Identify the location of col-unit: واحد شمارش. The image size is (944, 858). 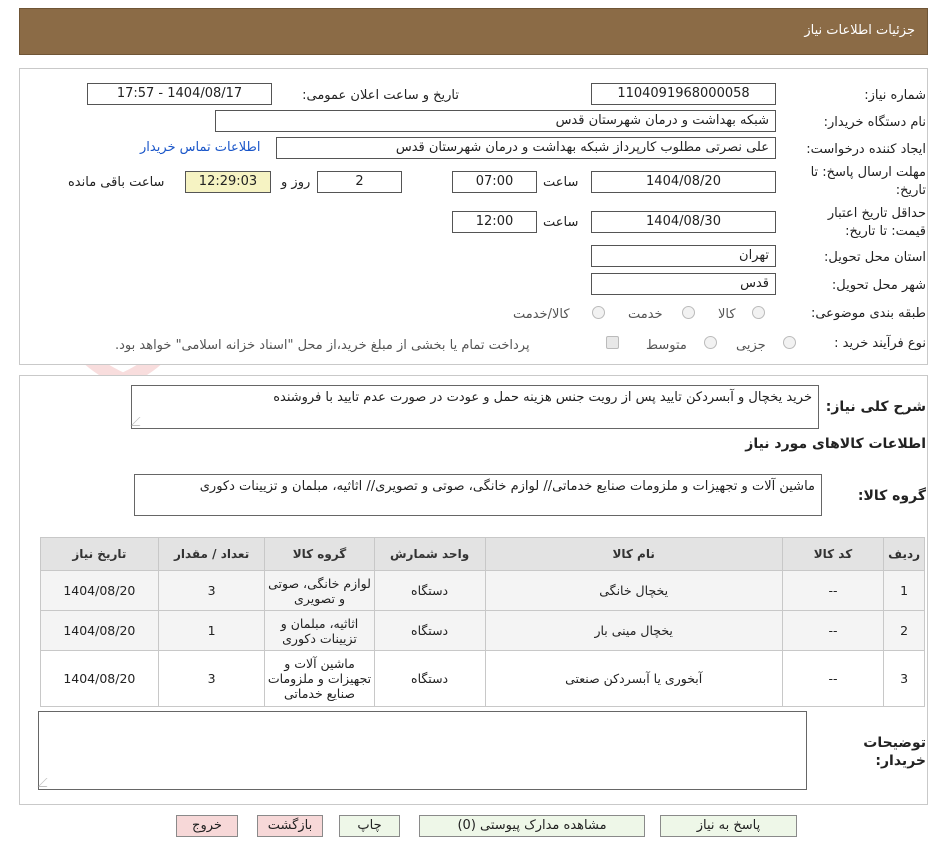
(429, 554).